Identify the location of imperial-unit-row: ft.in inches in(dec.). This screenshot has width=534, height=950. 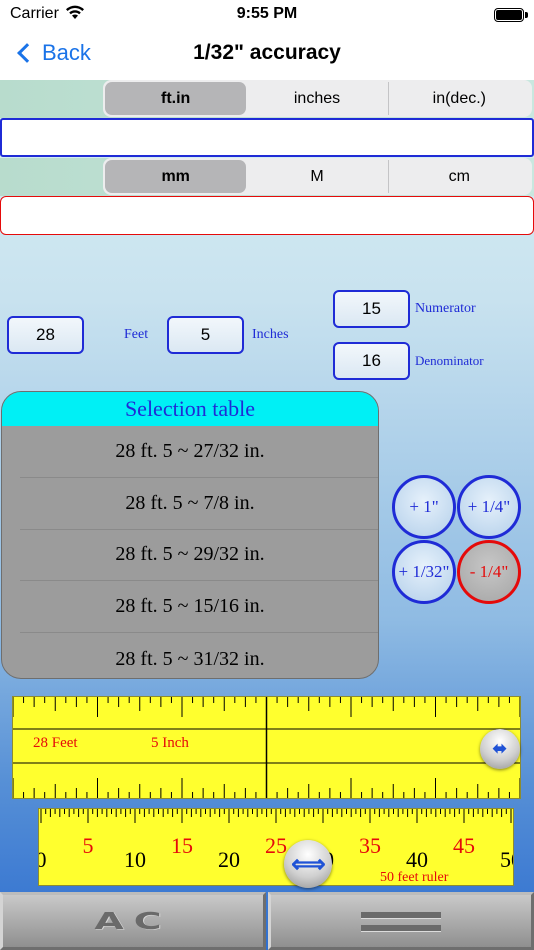
(267, 99).